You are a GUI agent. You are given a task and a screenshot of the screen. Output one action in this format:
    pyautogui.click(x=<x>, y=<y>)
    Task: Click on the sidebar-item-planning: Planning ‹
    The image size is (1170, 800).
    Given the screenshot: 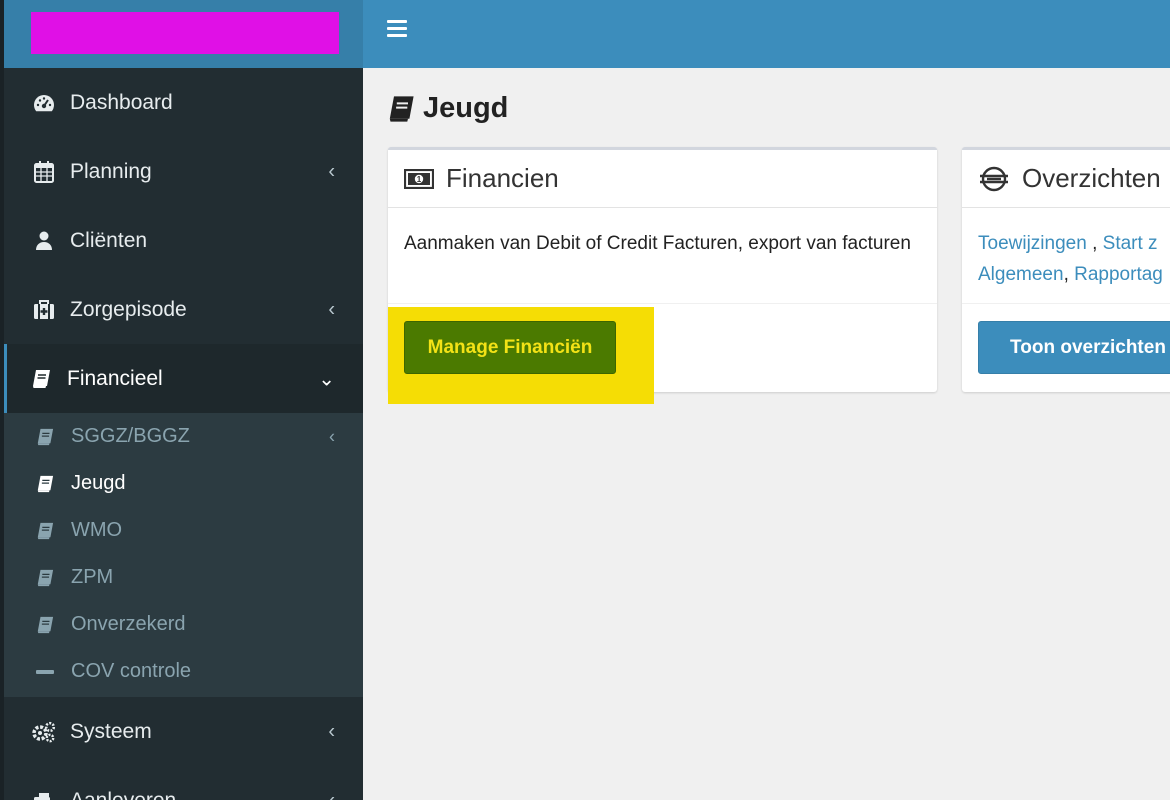 What is the action you would take?
    pyautogui.click(x=183, y=171)
    